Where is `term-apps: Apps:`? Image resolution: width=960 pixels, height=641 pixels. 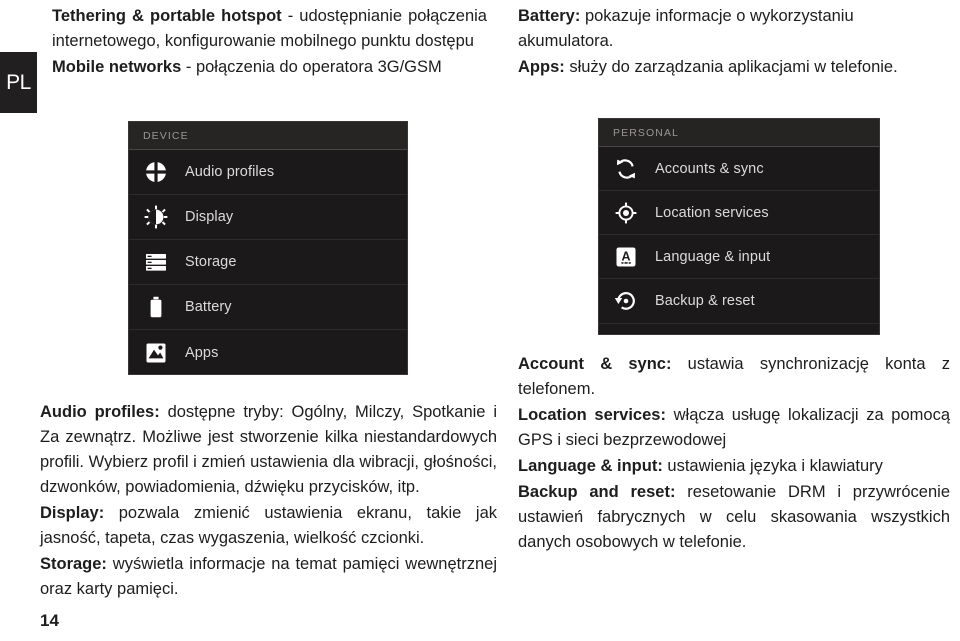 term-apps: Apps: is located at coordinates (541, 67).